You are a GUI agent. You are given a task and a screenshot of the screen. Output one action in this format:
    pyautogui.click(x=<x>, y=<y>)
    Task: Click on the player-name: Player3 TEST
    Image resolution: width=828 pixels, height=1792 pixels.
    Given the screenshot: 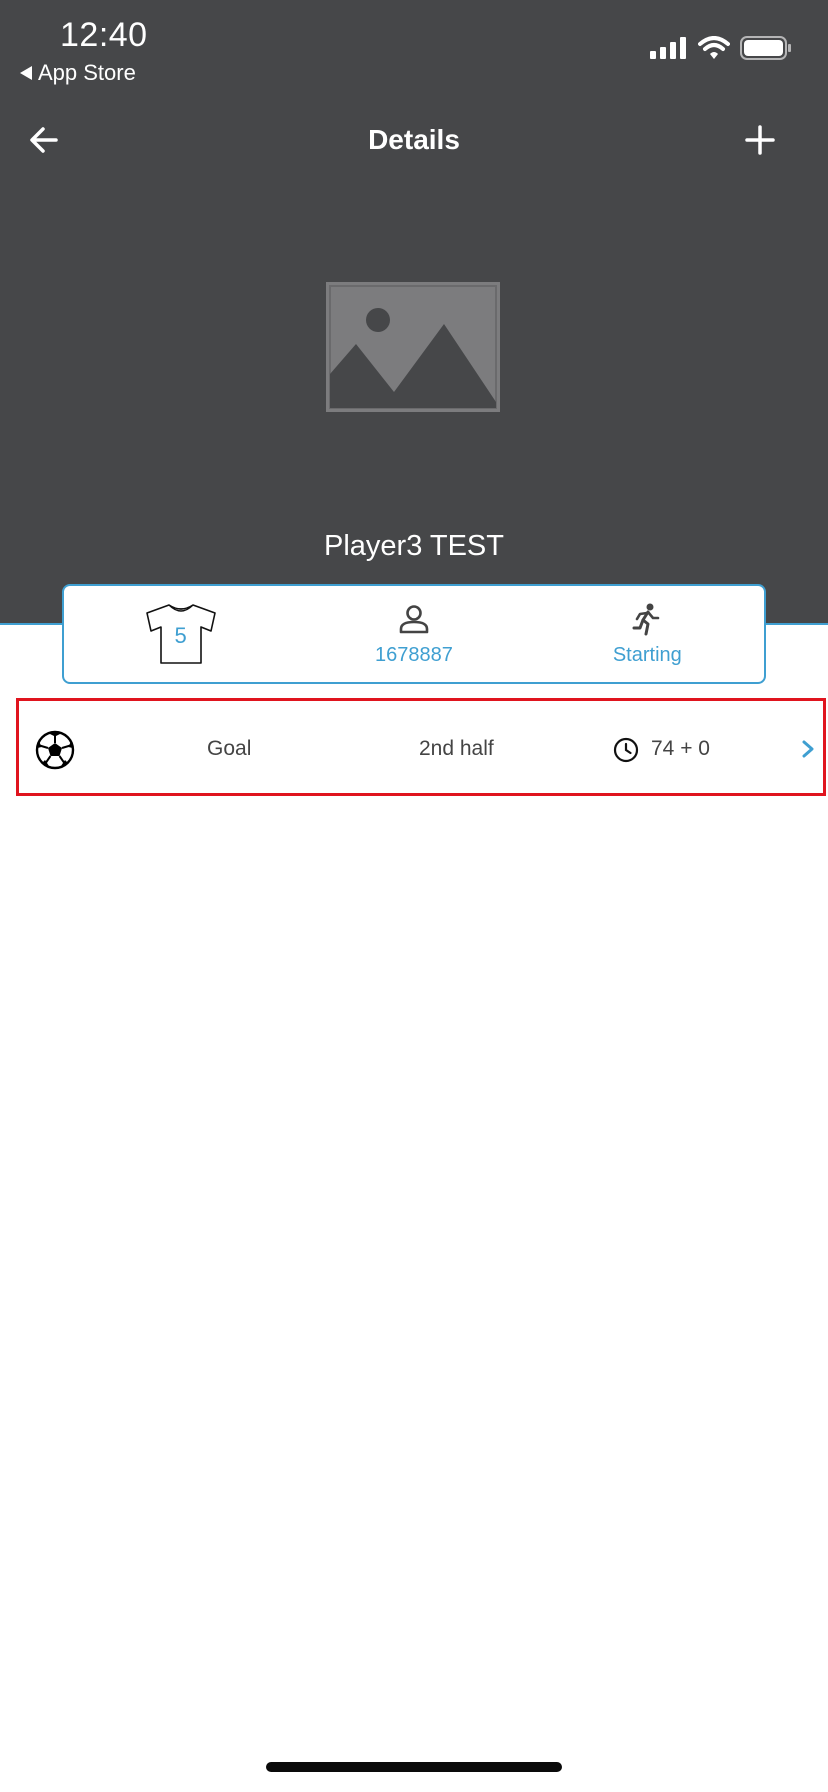 What is the action you would take?
    pyautogui.click(x=414, y=546)
    